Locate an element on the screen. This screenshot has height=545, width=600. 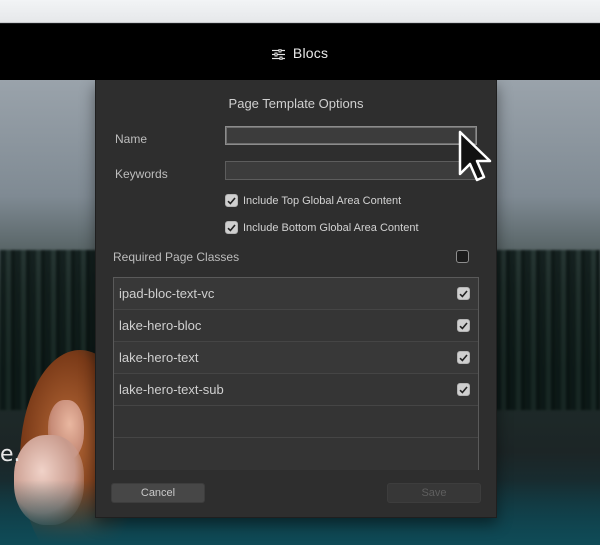
hero-edge-text: e. is located at coordinates (10, 454).